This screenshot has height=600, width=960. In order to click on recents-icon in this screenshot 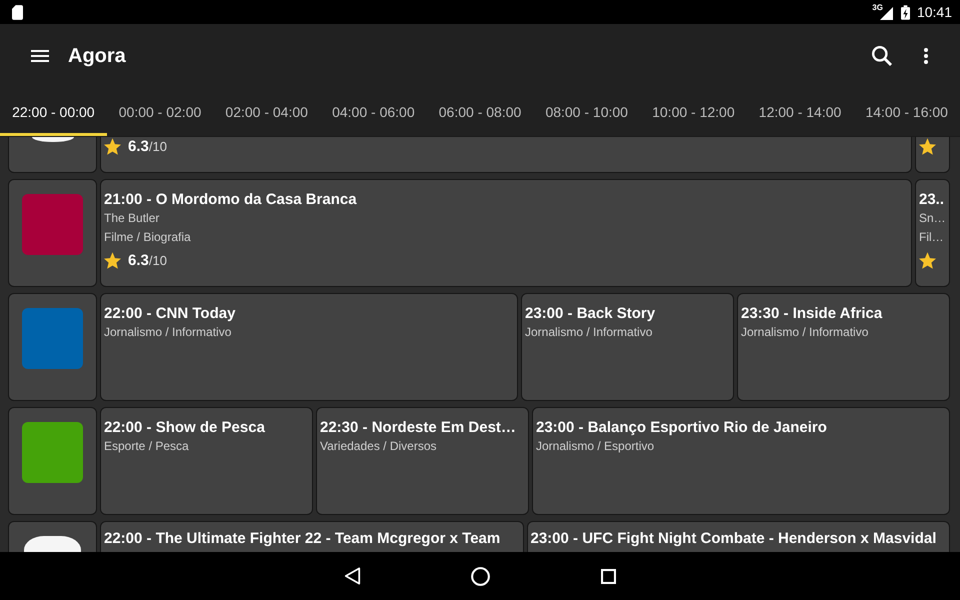, I will do `click(608, 576)`.